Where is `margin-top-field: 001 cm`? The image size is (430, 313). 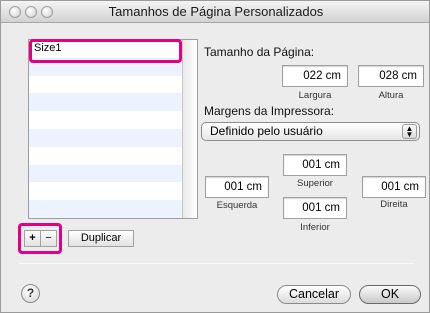 margin-top-field: 001 cm is located at coordinates (315, 165).